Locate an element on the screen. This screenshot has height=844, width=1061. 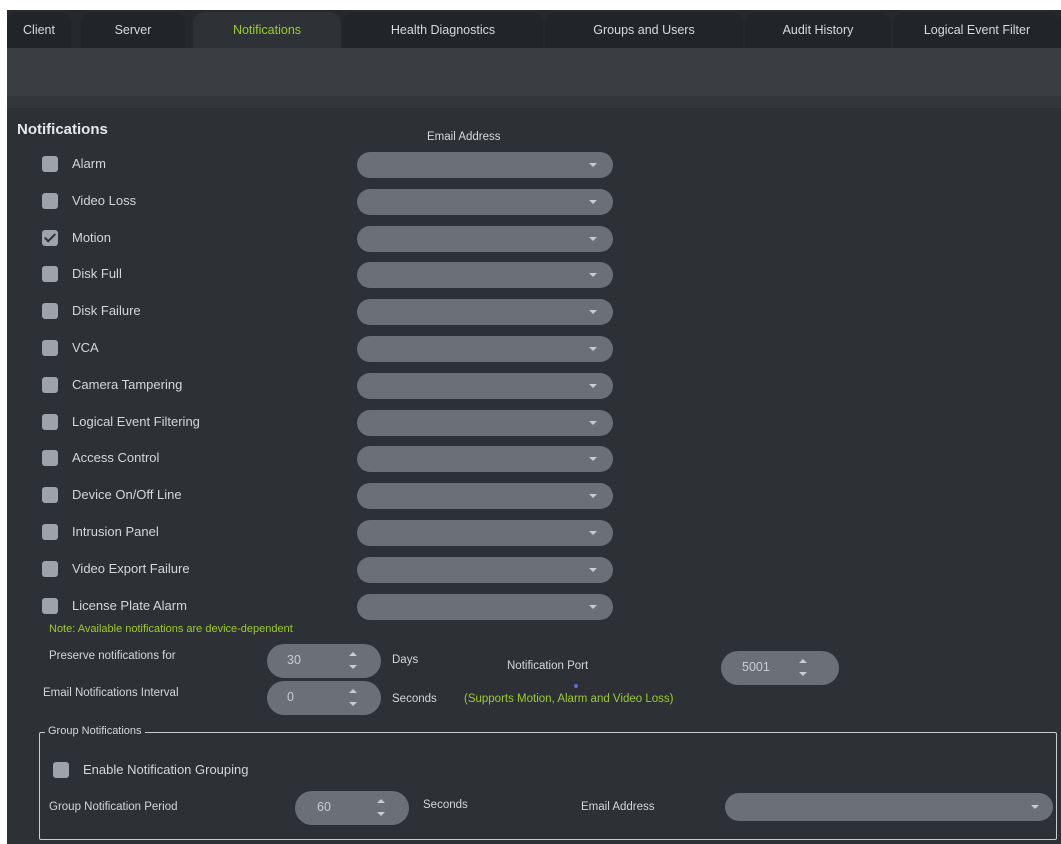
checkbox-logical-event-filtering is located at coordinates (50, 422).